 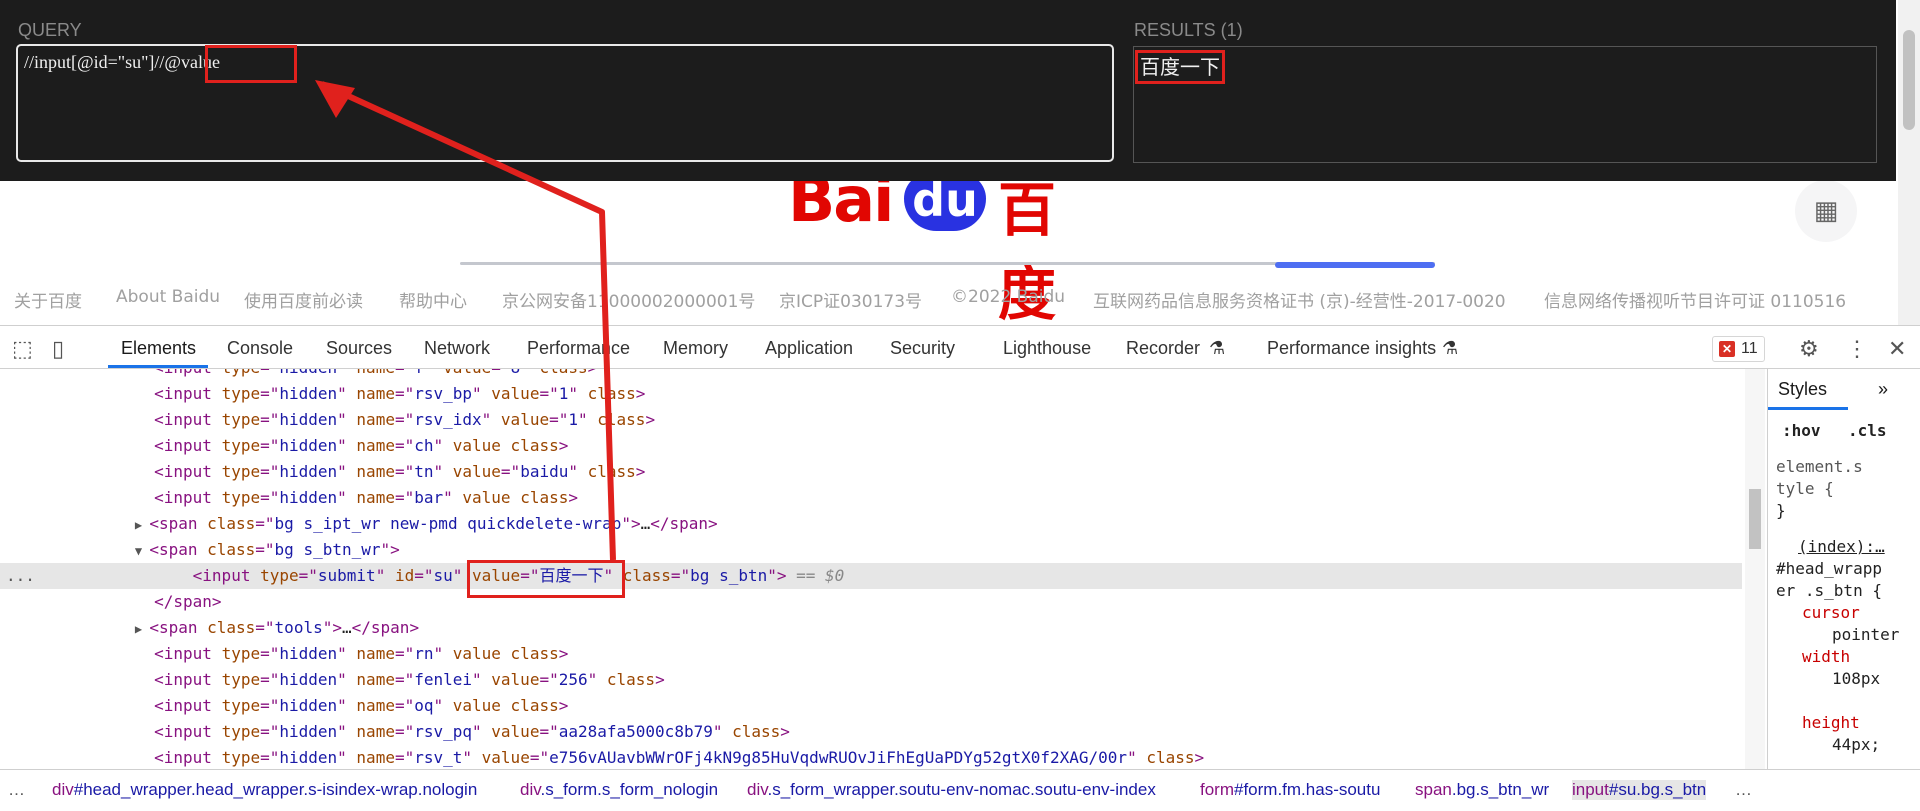 I want to click on tab-memory: Memory, so click(x=695, y=348).